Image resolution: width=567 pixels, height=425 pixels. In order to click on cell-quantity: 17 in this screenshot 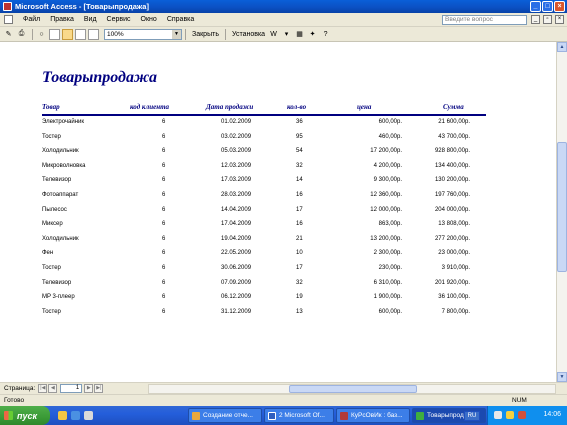, I will do `click(299, 268)`.